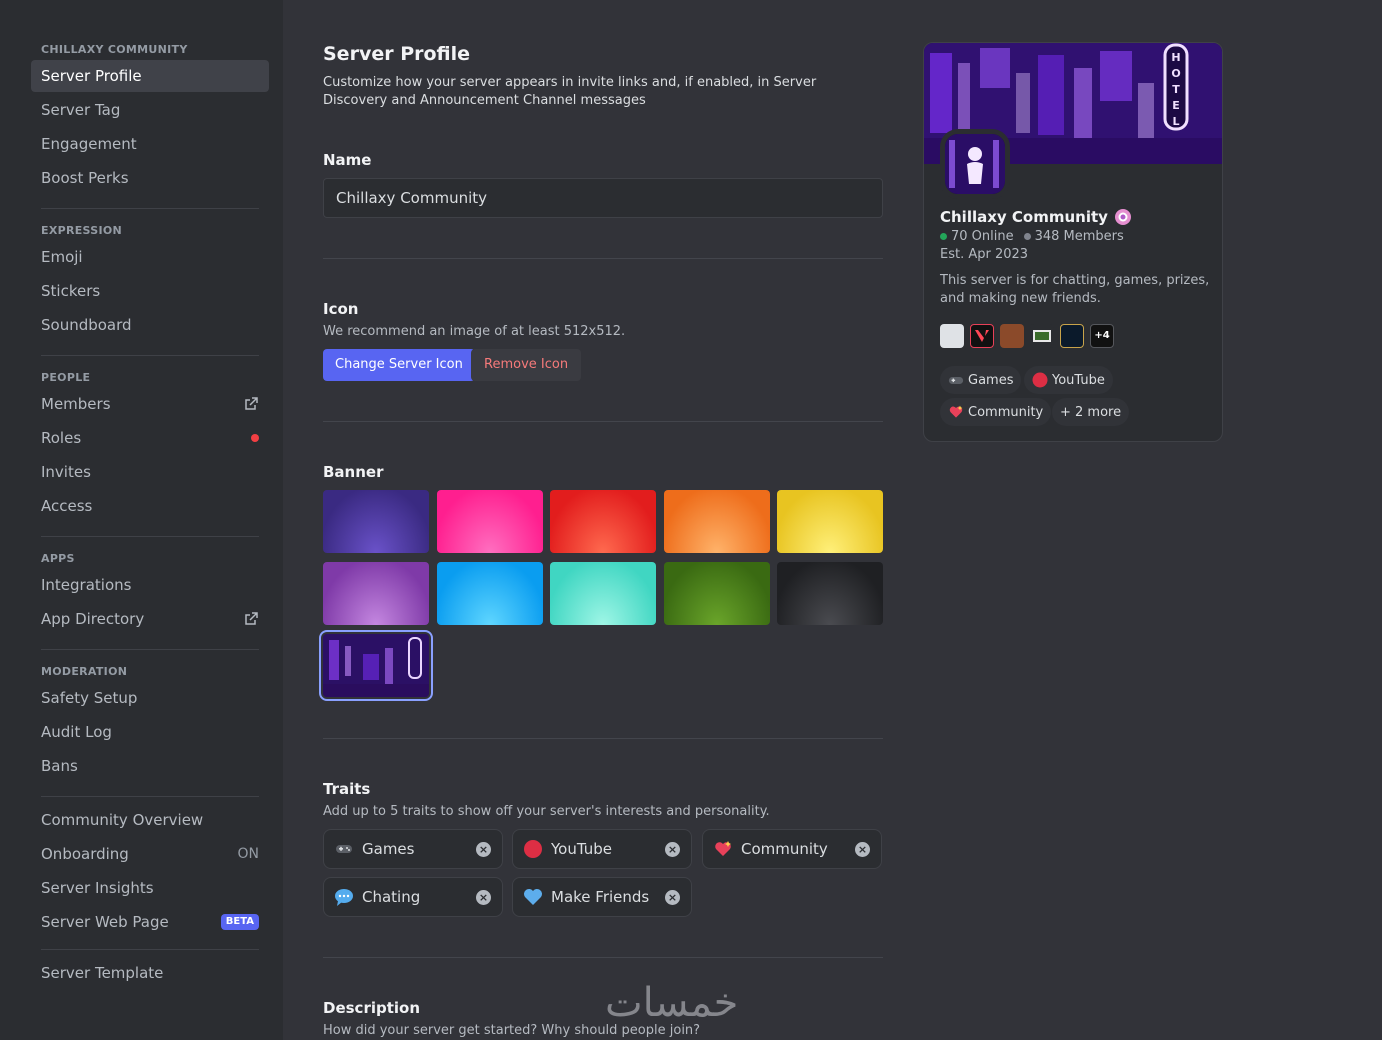 Image resolution: width=1382 pixels, height=1040 pixels. I want to click on banner-swatch-custom-image, so click(376, 665).